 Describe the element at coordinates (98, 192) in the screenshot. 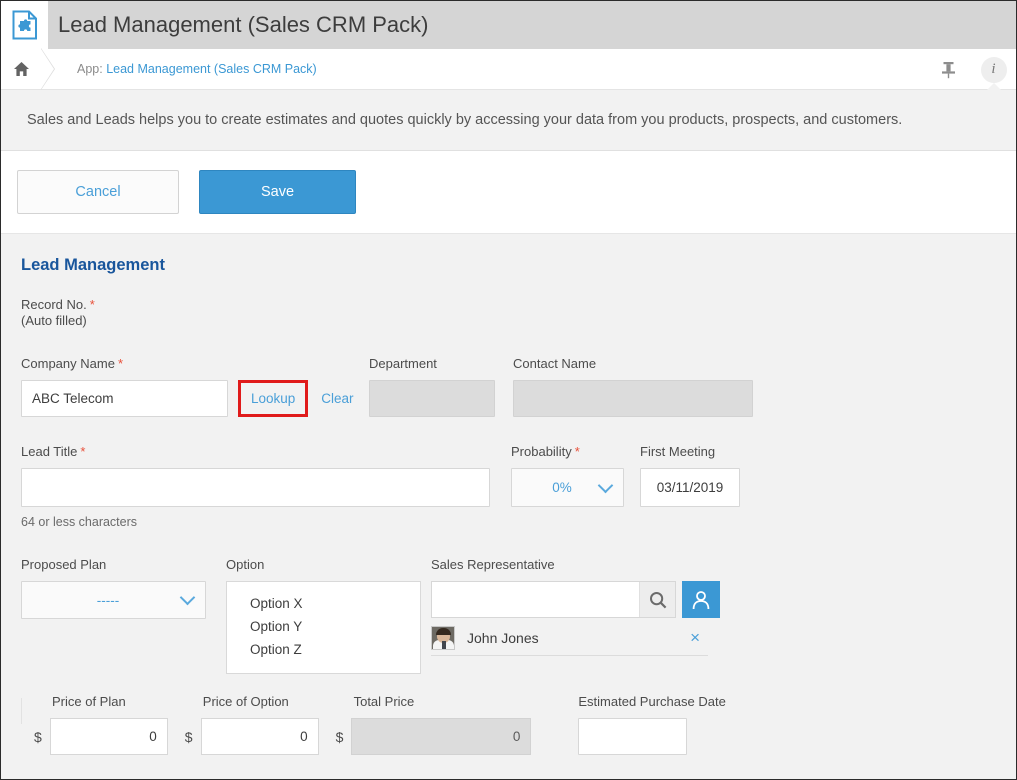

I see `cancel-button: Cancel` at that location.